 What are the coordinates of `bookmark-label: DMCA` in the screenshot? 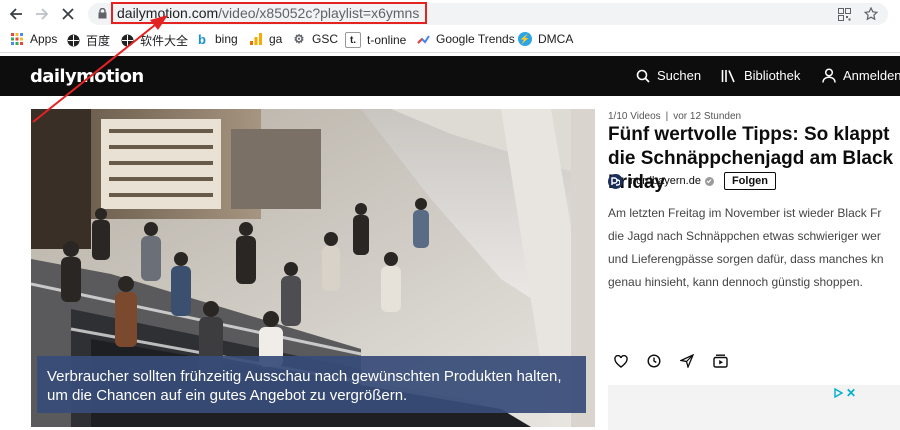 It's located at (556, 39).